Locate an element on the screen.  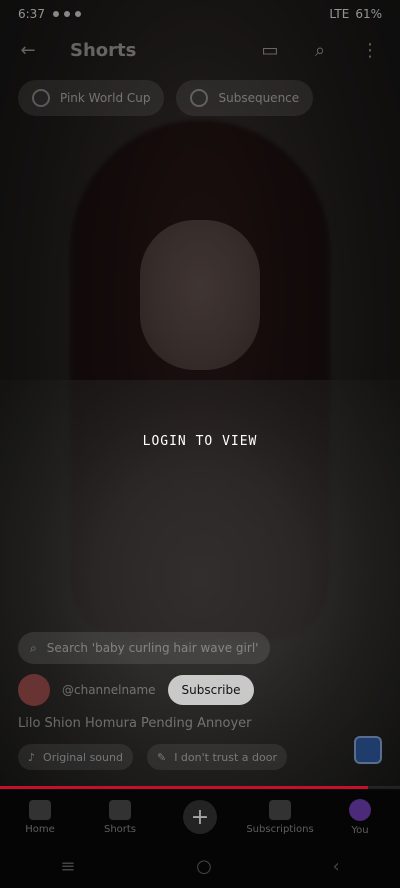
nav-label: Shorts is located at coordinates (120, 829).